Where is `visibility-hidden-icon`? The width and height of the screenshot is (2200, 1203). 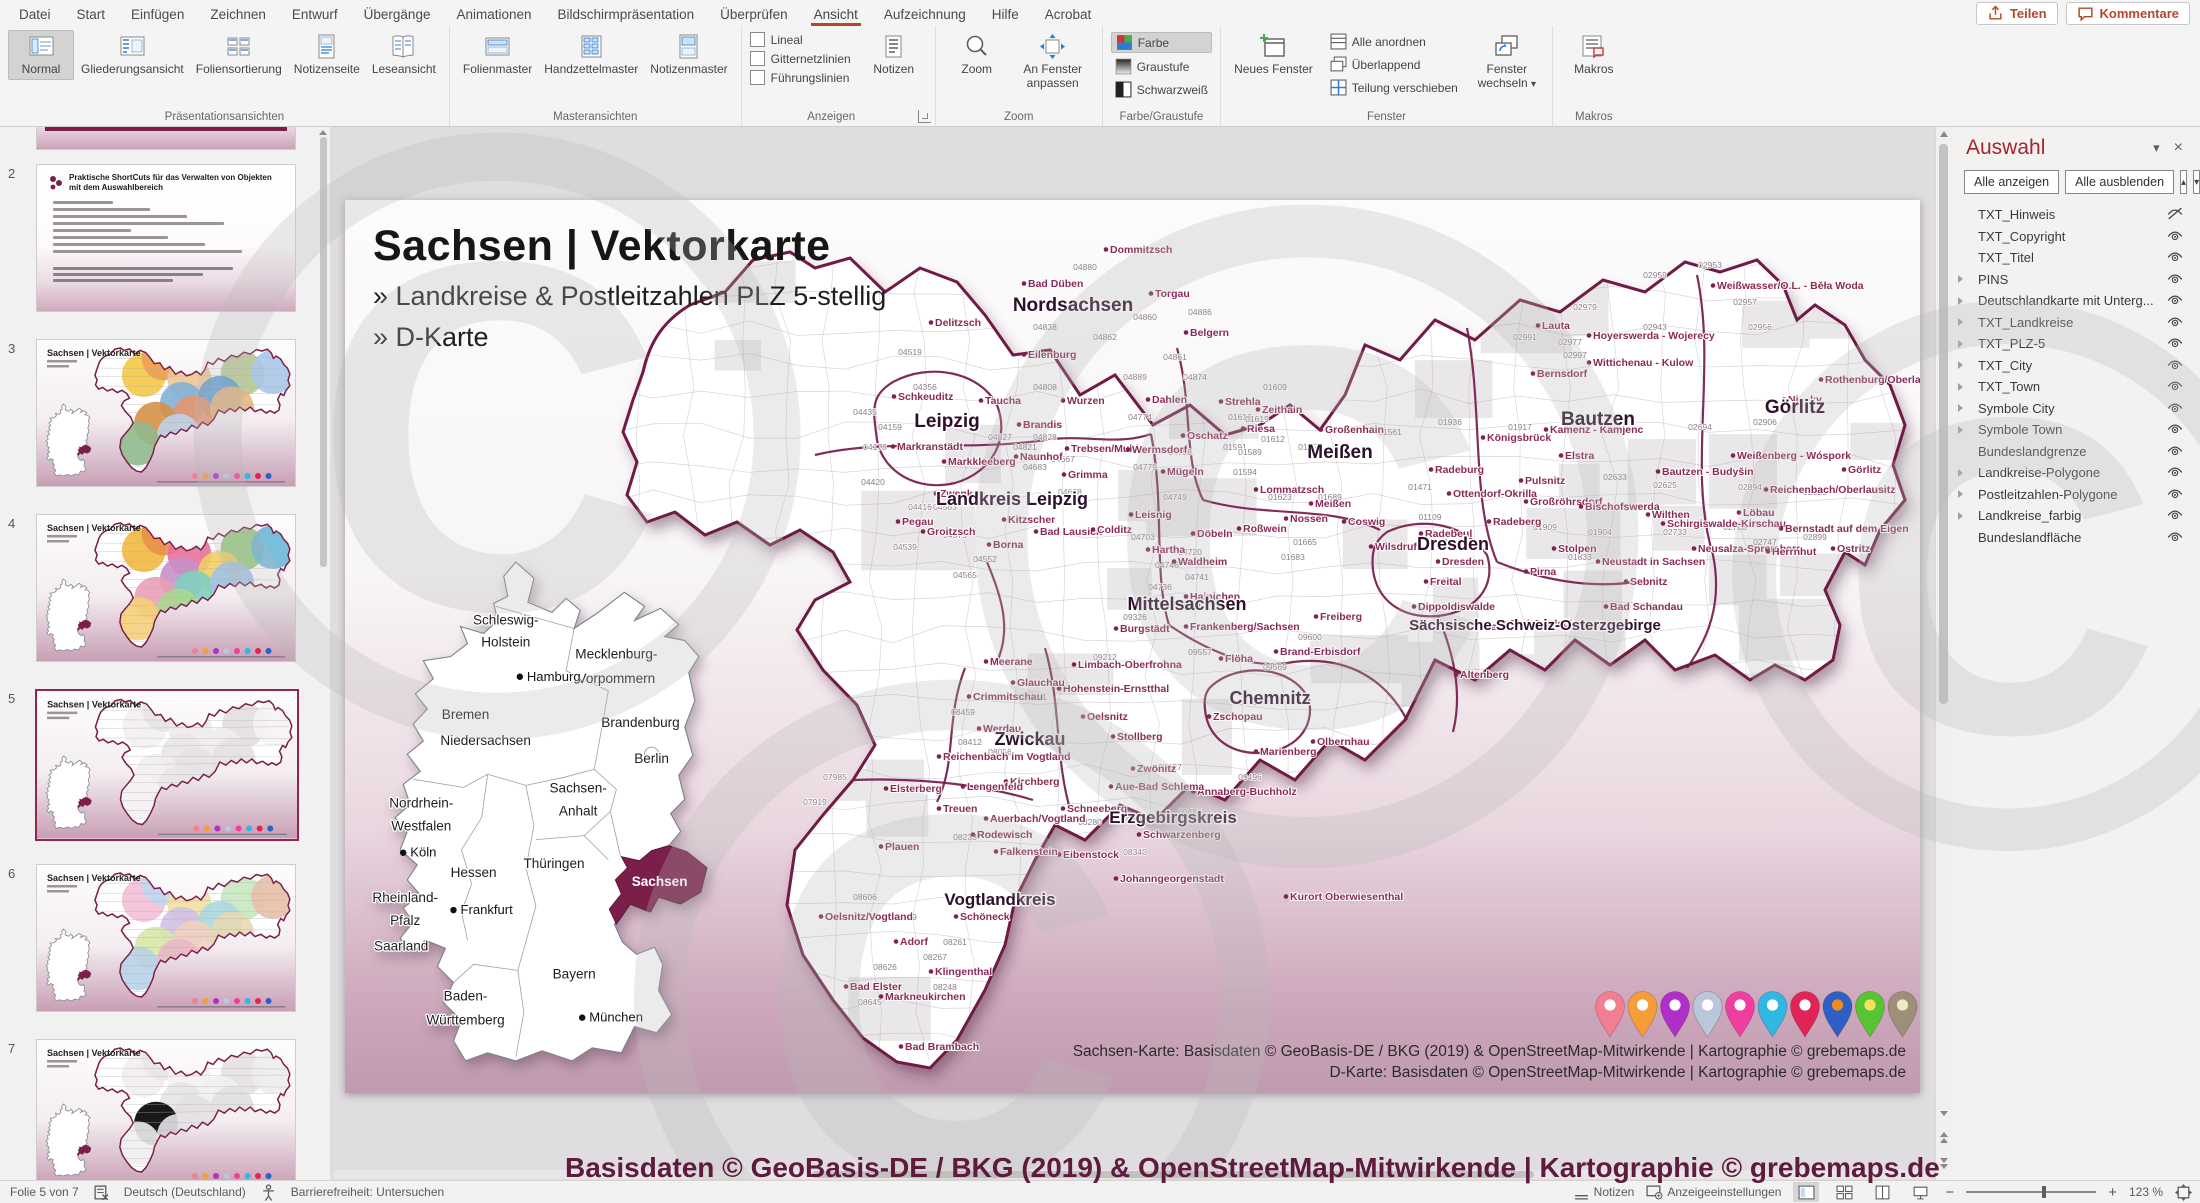 visibility-hidden-icon is located at coordinates (2175, 214).